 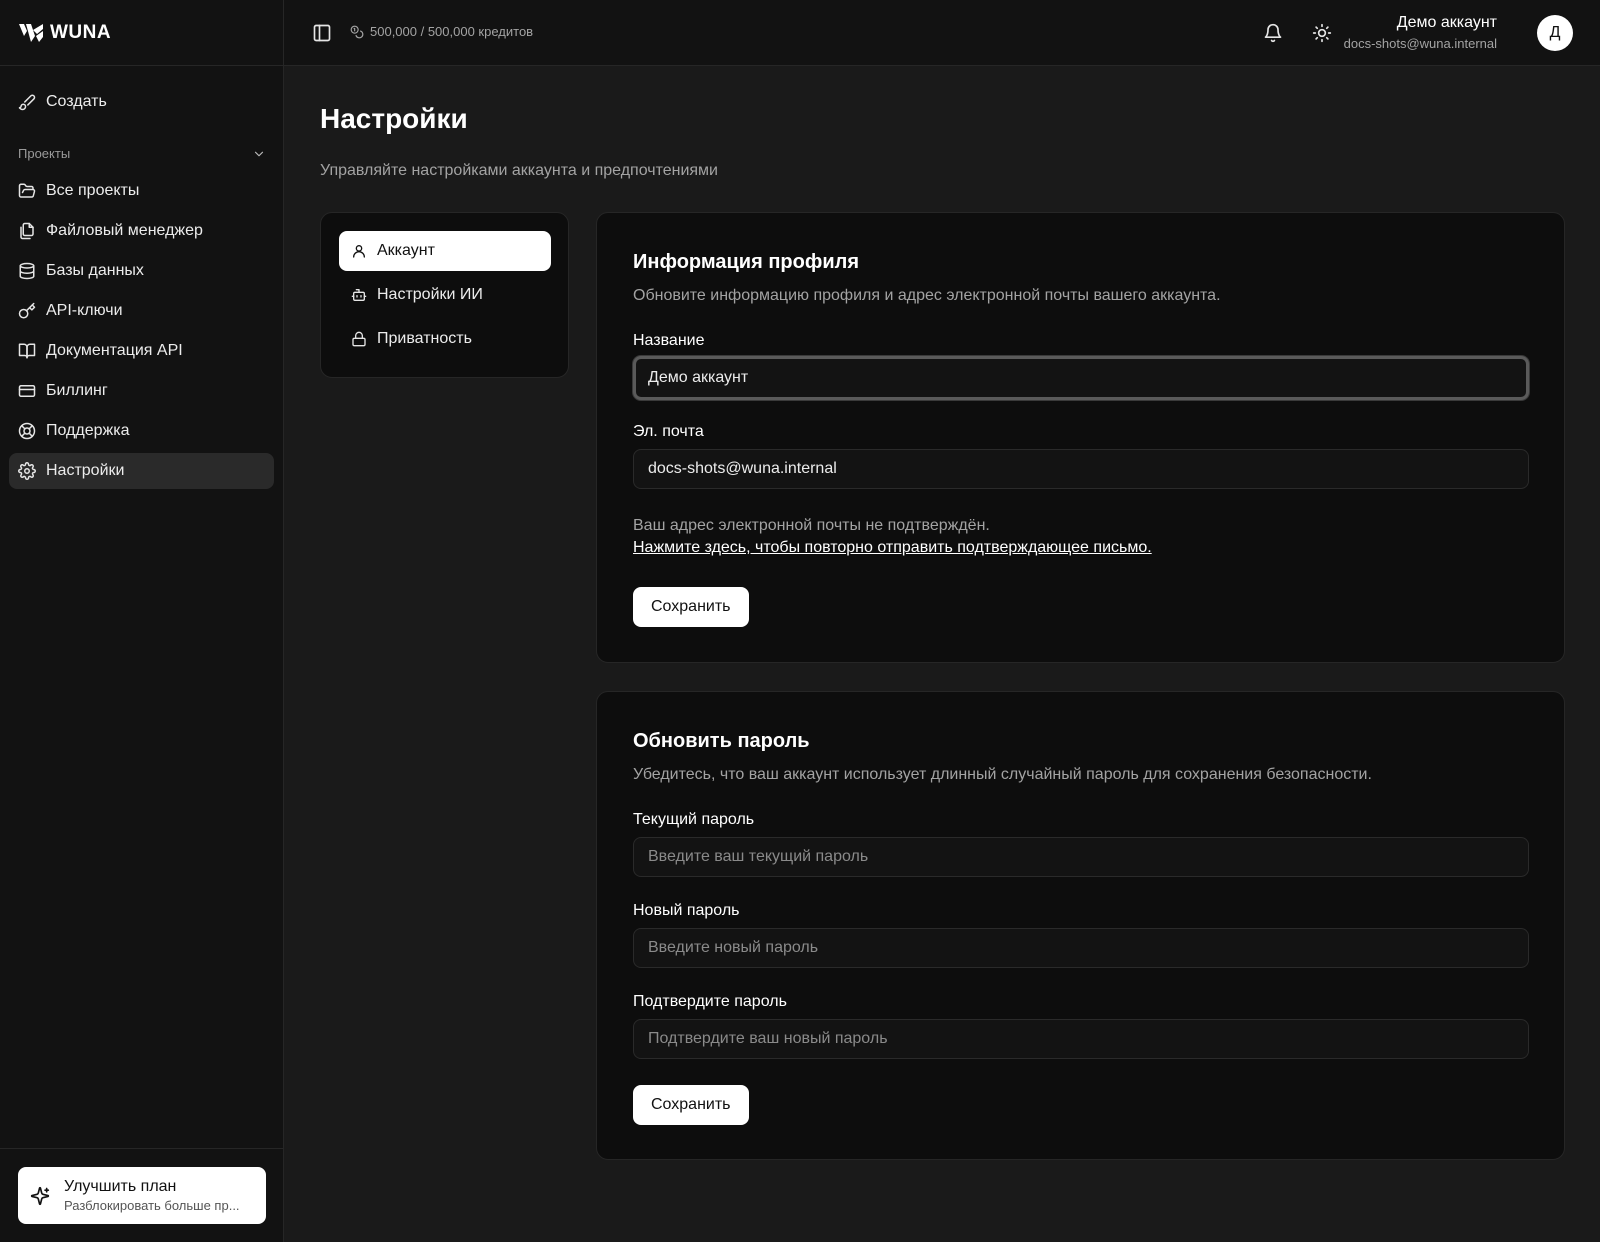 What do you see at coordinates (322, 33) in the screenshot?
I see `sidebar-toggle-icon` at bounding box center [322, 33].